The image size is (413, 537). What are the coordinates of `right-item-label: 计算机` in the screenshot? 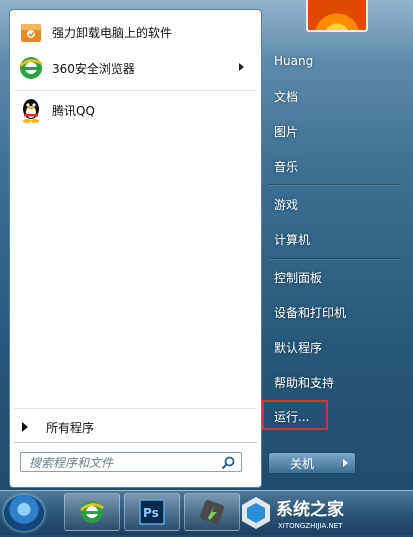 It's located at (292, 239).